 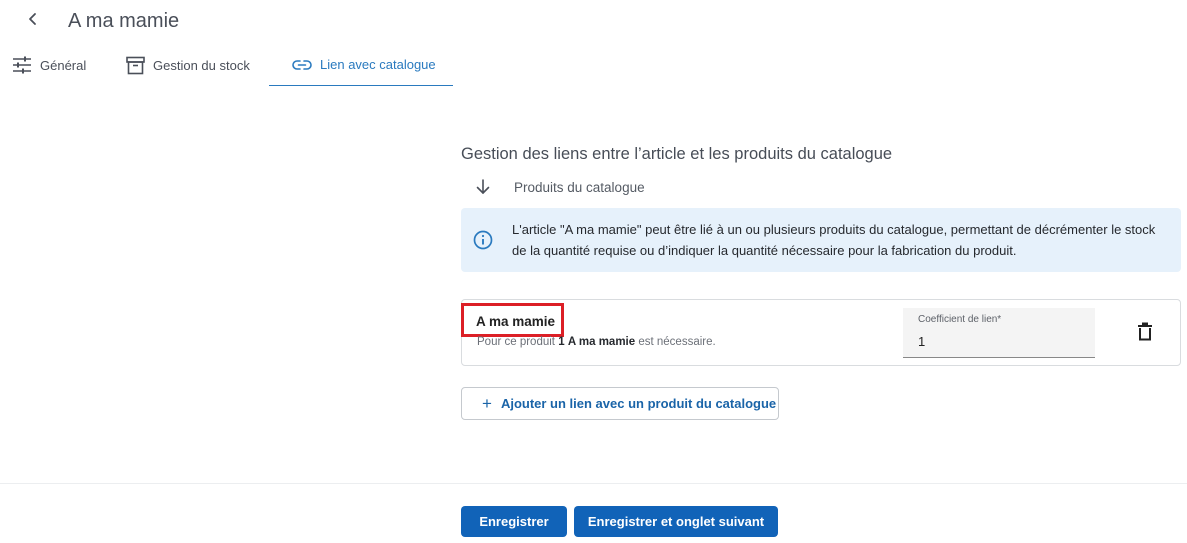 What do you see at coordinates (1000, 341) in the screenshot?
I see `coefficient-input` at bounding box center [1000, 341].